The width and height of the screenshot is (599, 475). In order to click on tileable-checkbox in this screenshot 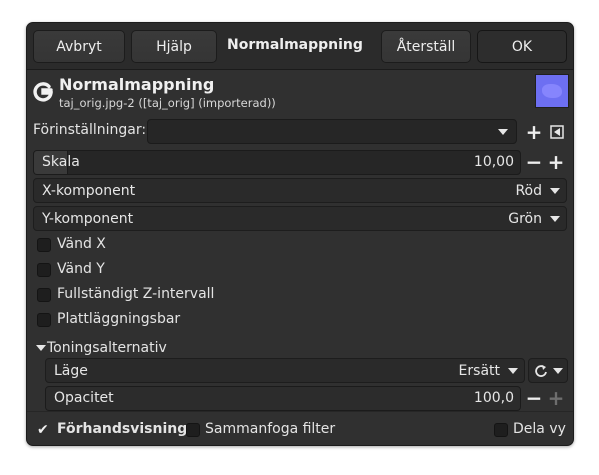, I will do `click(44, 320)`.